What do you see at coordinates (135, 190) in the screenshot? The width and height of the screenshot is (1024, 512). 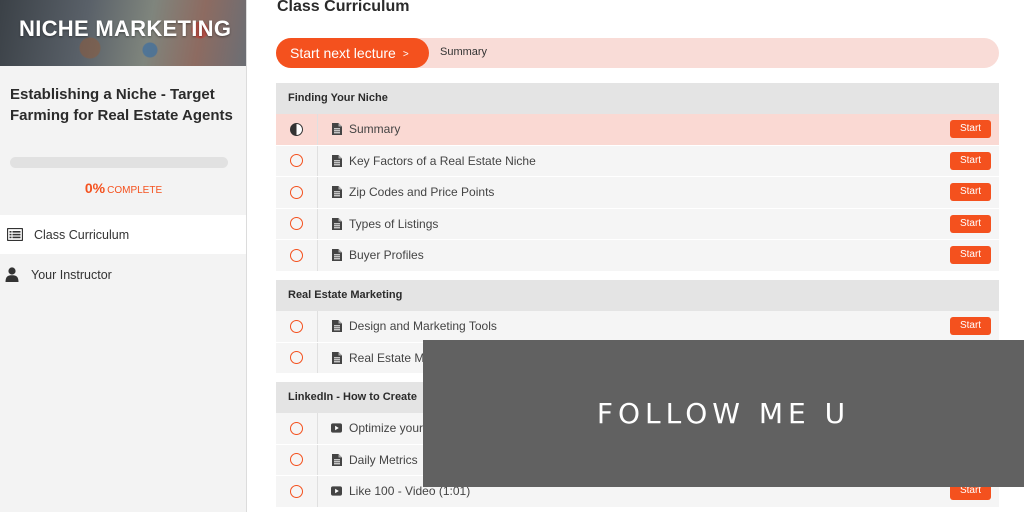 I see `progress-complete-label: COMPLETE` at bounding box center [135, 190].